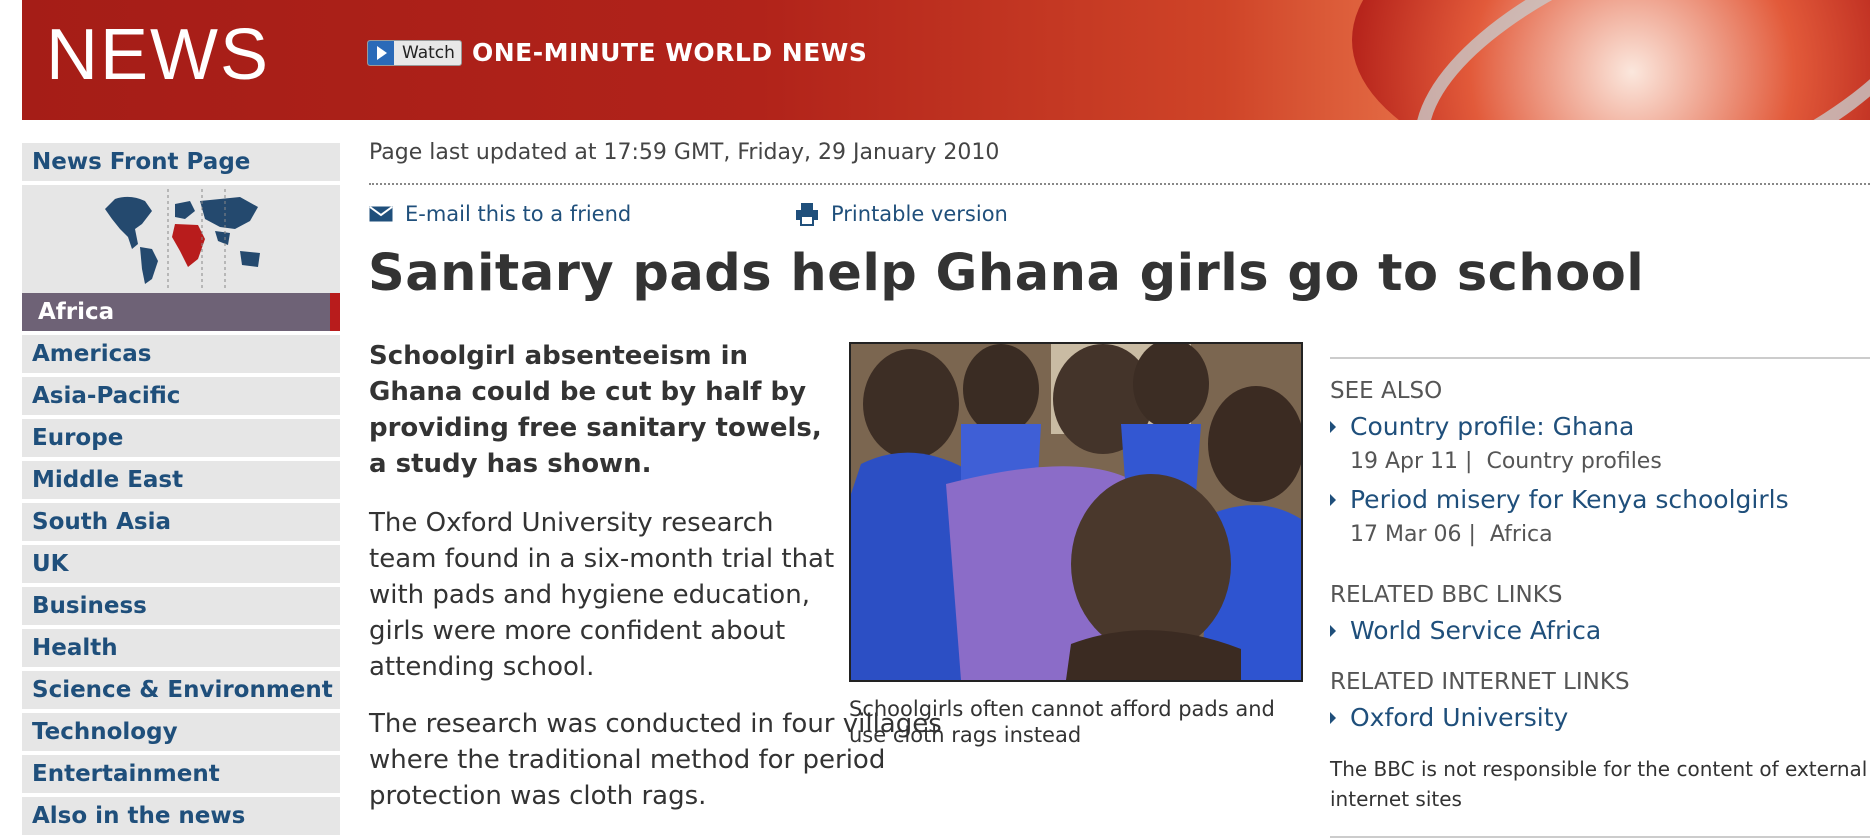 Image resolution: width=1870 pixels, height=840 pixels. What do you see at coordinates (181, 312) in the screenshot?
I see `nav-africa: Africa` at bounding box center [181, 312].